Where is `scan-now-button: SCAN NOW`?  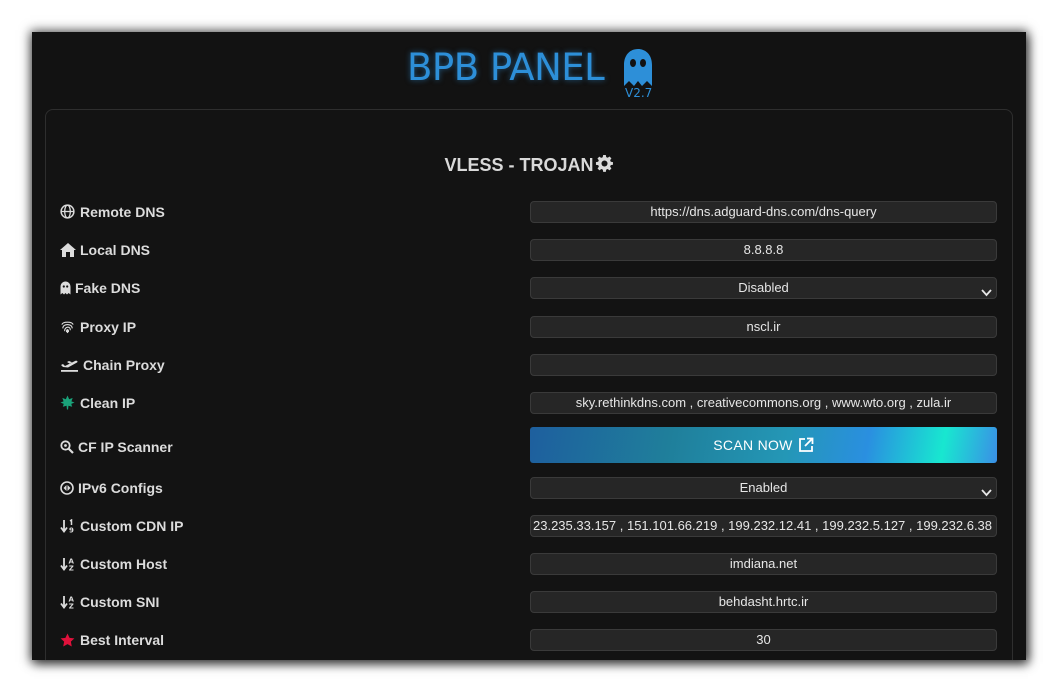 scan-now-button: SCAN NOW is located at coordinates (763, 445).